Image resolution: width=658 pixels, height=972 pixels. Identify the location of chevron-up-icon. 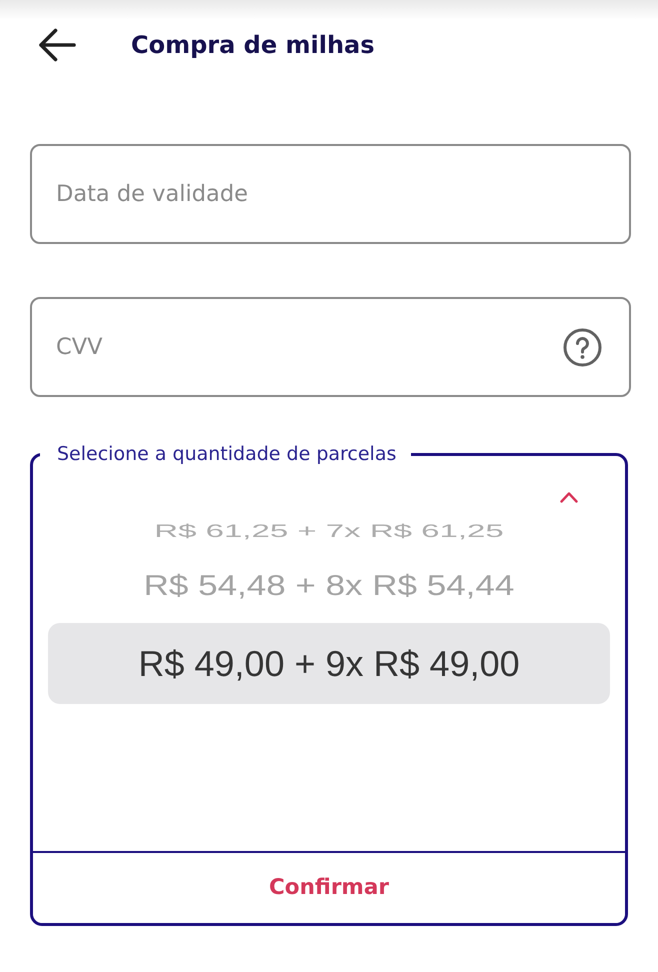
(569, 497).